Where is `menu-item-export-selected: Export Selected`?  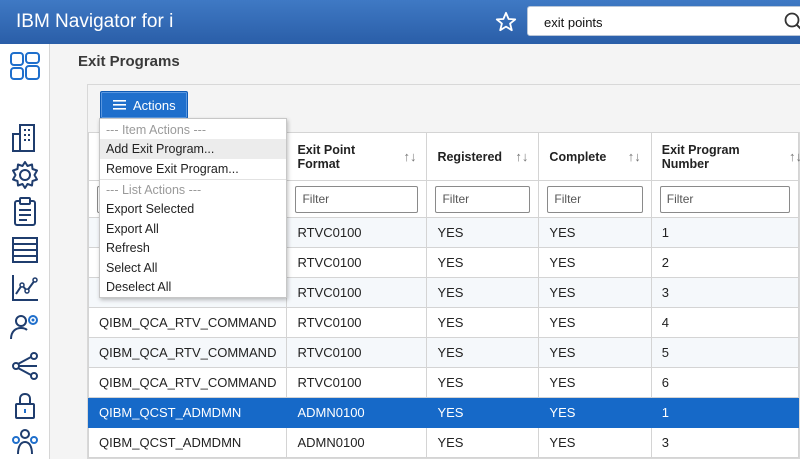 menu-item-export-selected: Export Selected is located at coordinates (193, 209).